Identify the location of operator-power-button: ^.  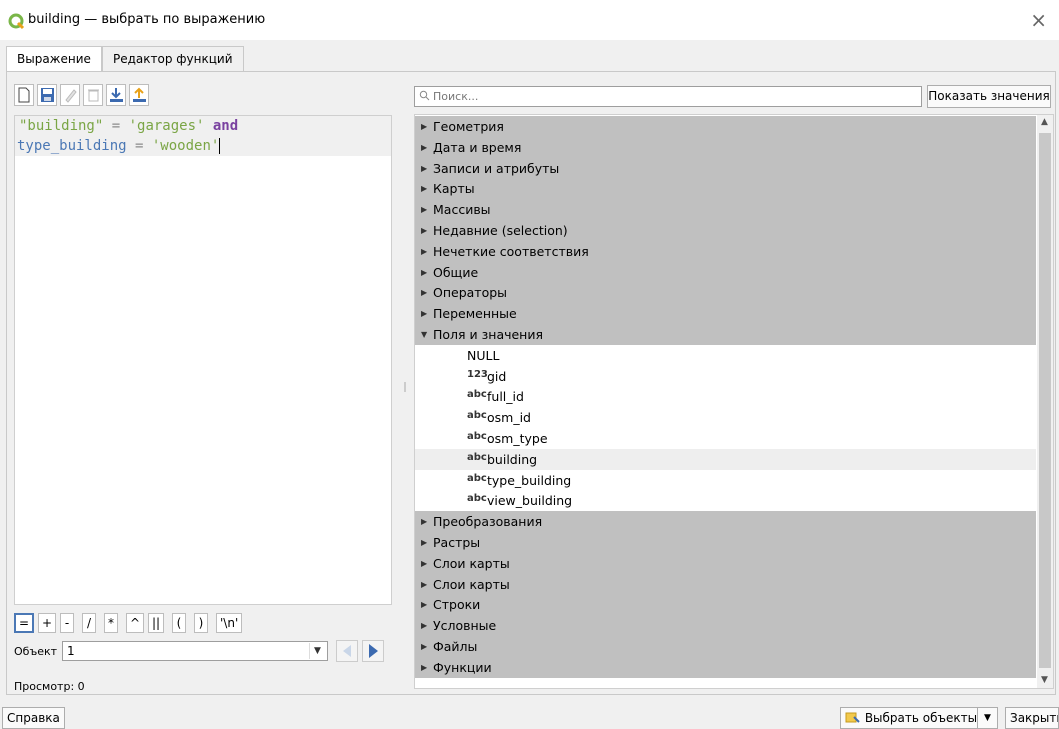
(135, 623).